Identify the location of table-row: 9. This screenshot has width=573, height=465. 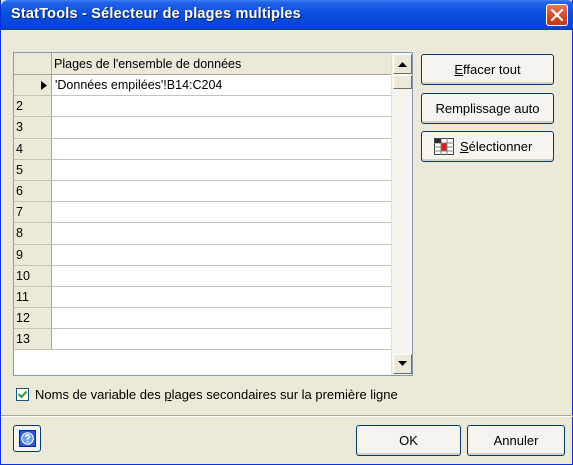
(203, 255).